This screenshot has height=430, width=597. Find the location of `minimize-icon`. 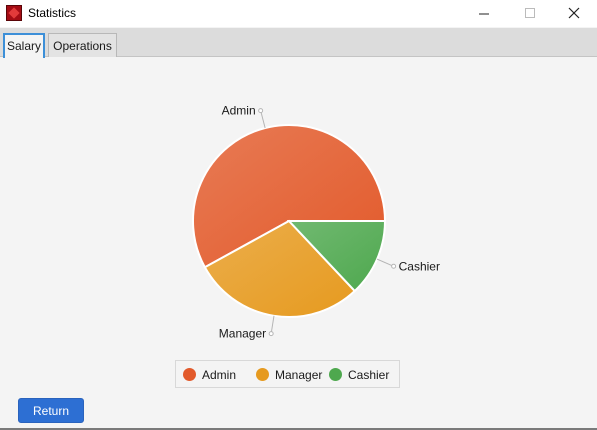

minimize-icon is located at coordinates (484, 14).